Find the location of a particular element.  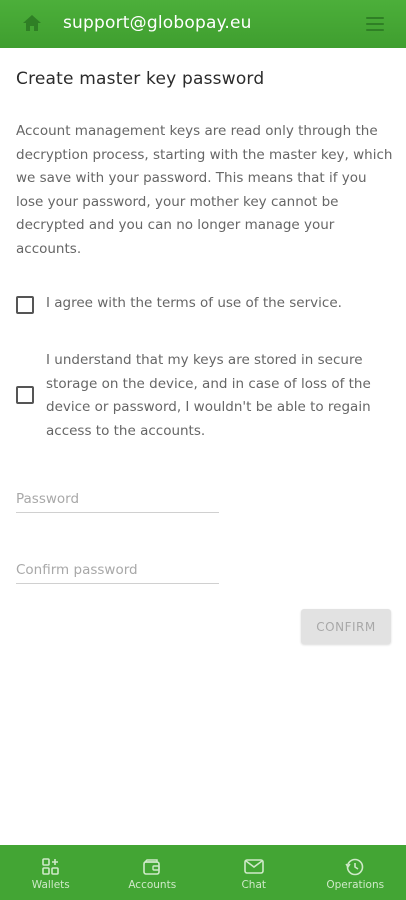

chat-envelope-icon is located at coordinates (253, 866).